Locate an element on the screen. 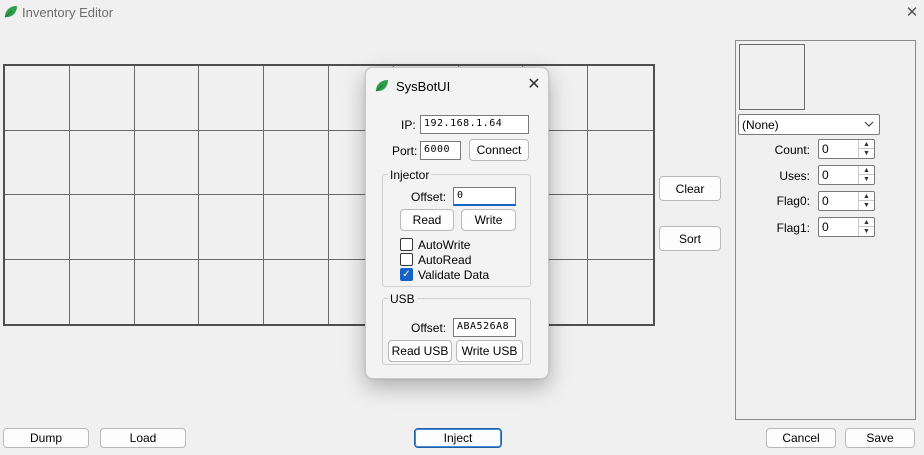  injector-offset-input: 0 is located at coordinates (484, 196).